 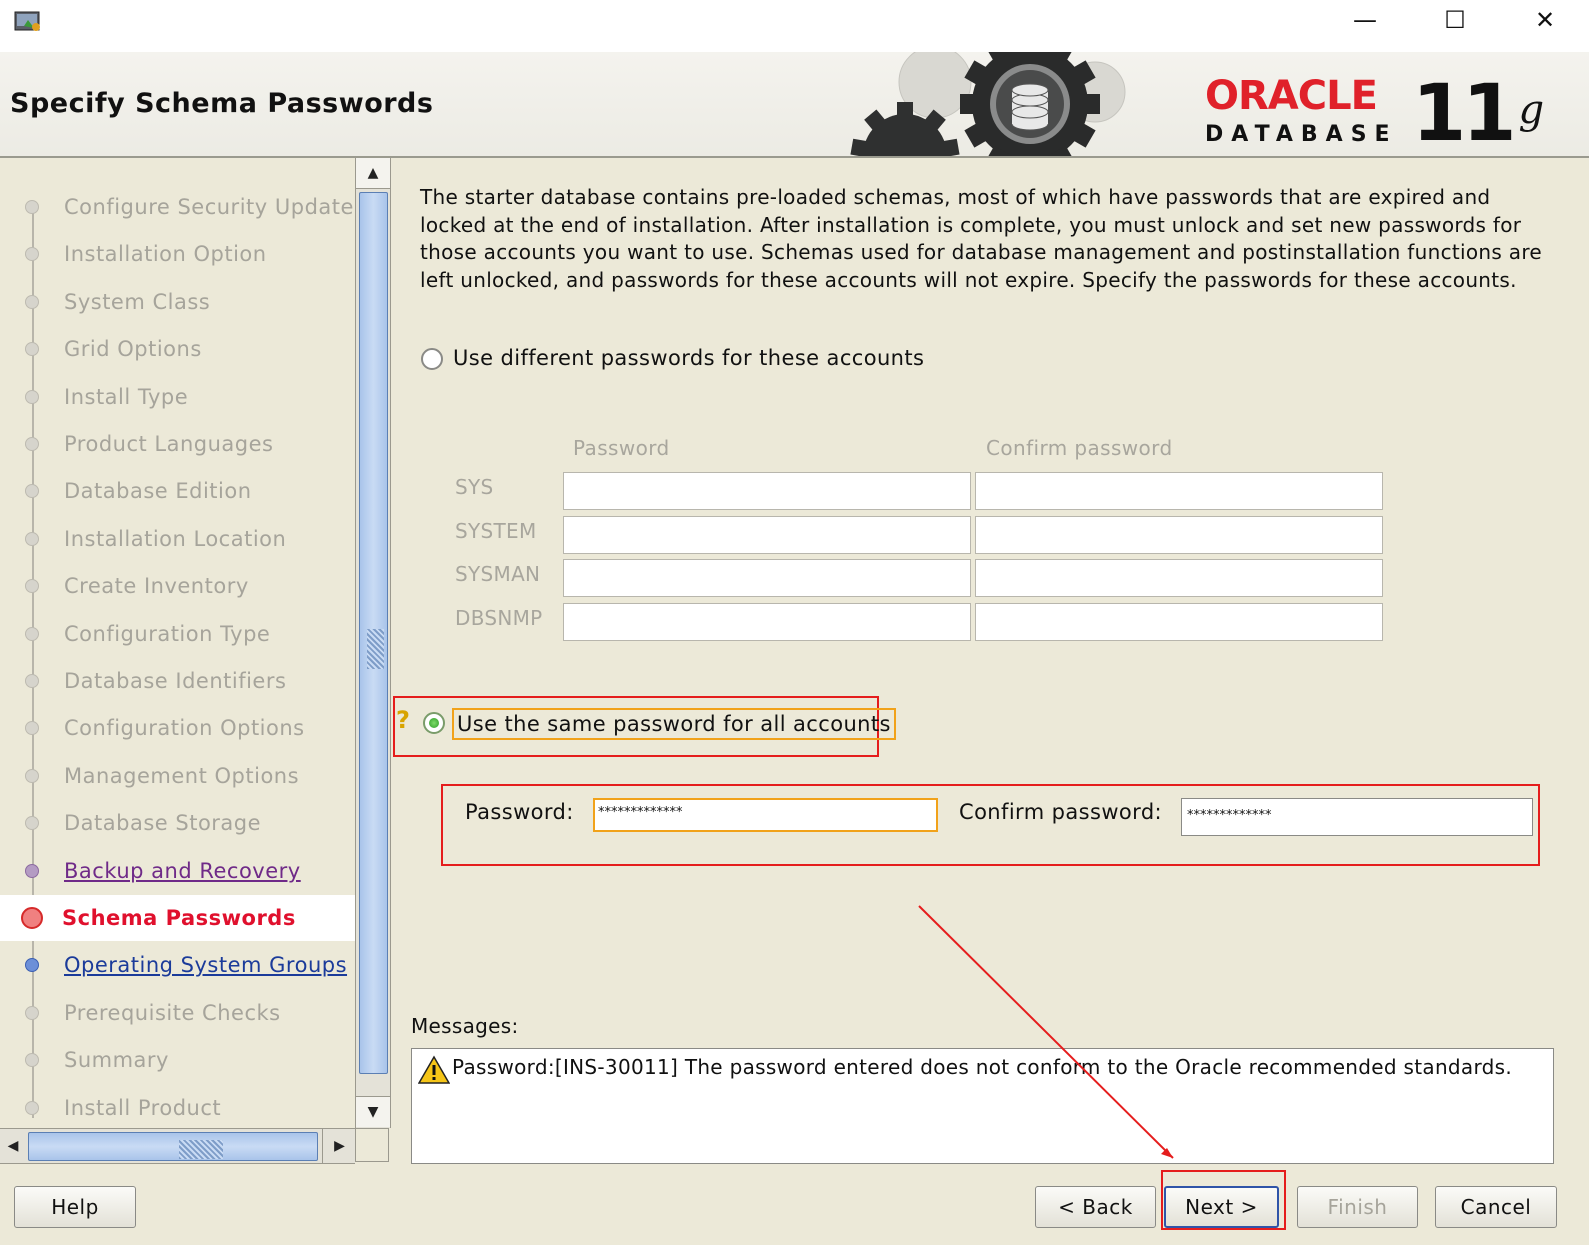 I want to click on hint-lightbulb-icon: ?, so click(x=403, y=720).